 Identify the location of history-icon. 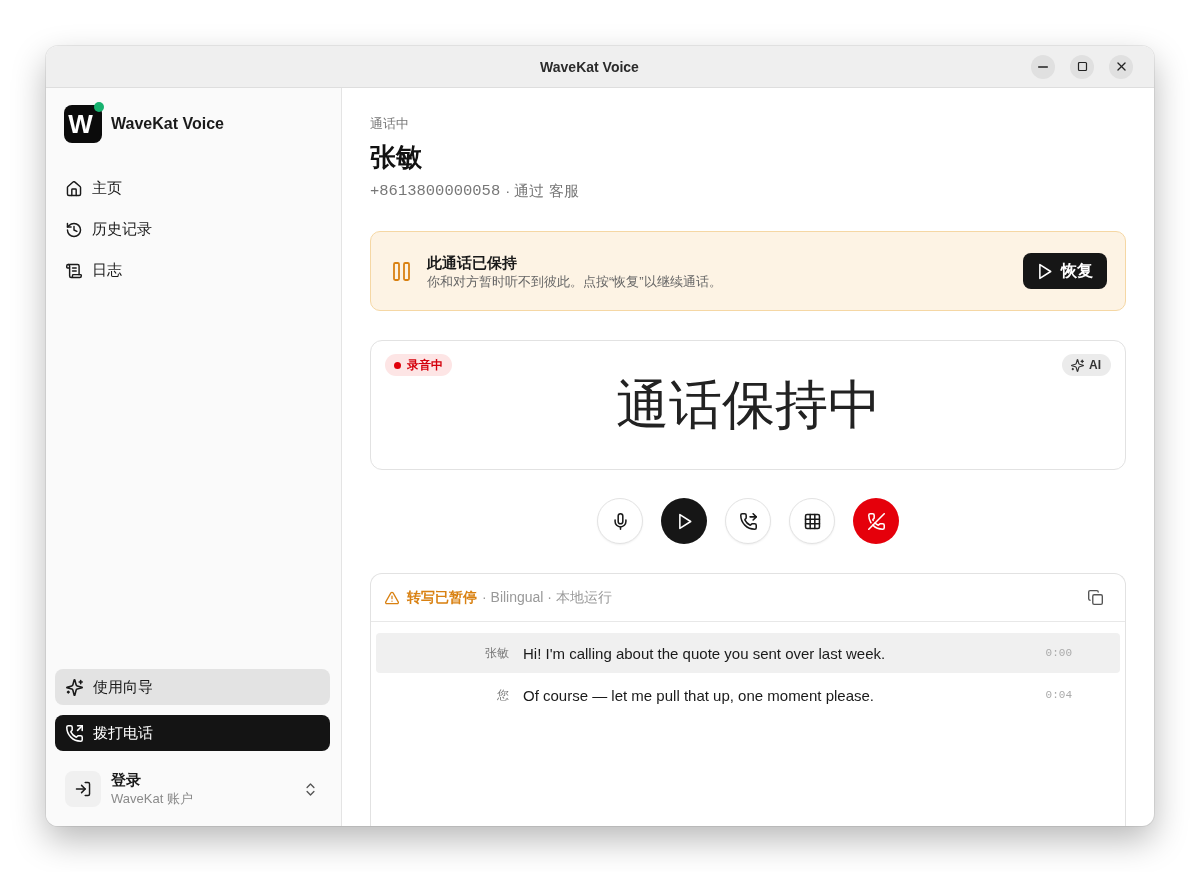
(74, 229).